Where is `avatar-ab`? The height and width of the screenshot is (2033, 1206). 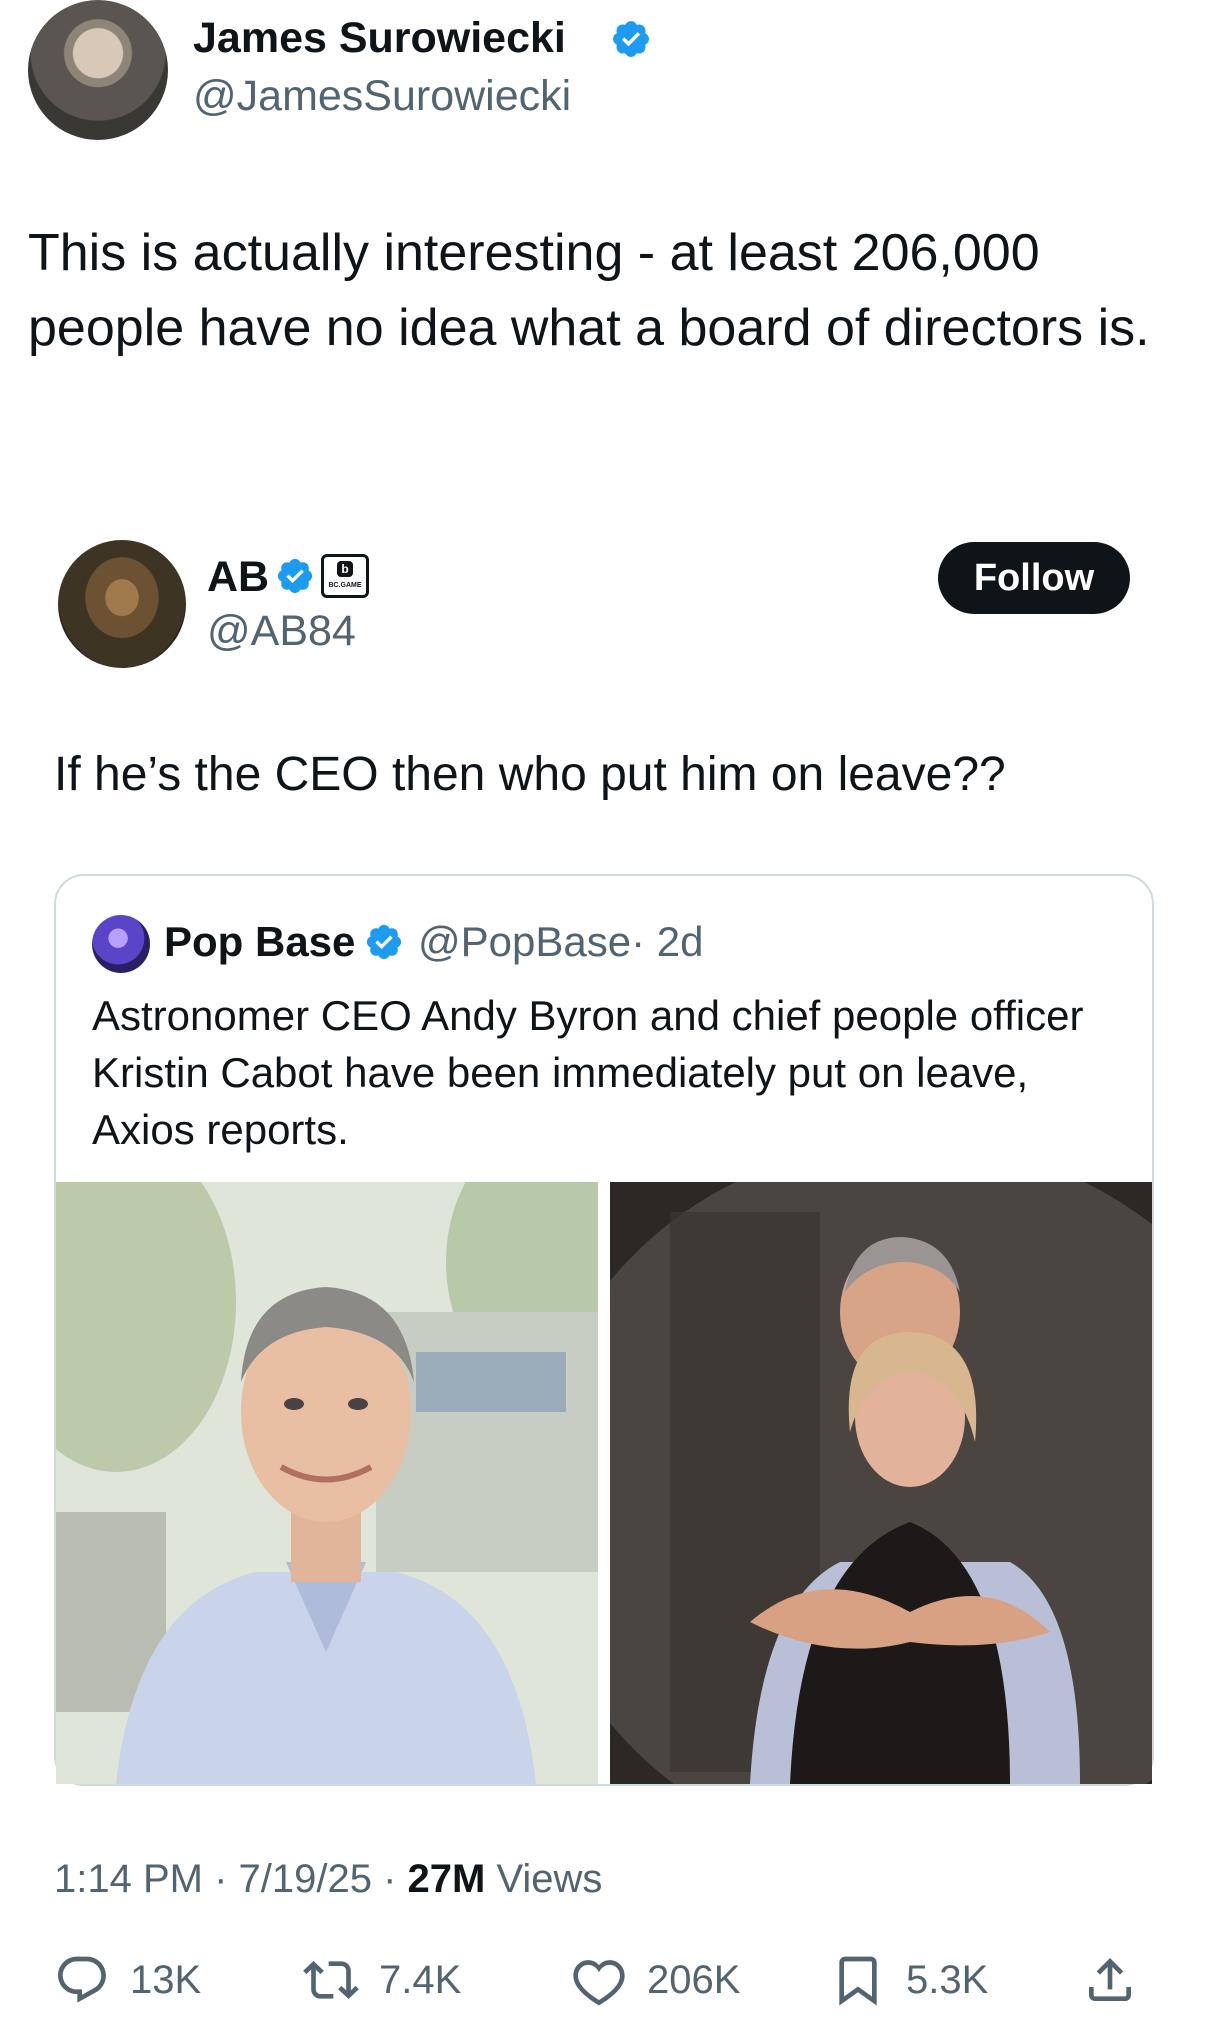
avatar-ab is located at coordinates (122, 604).